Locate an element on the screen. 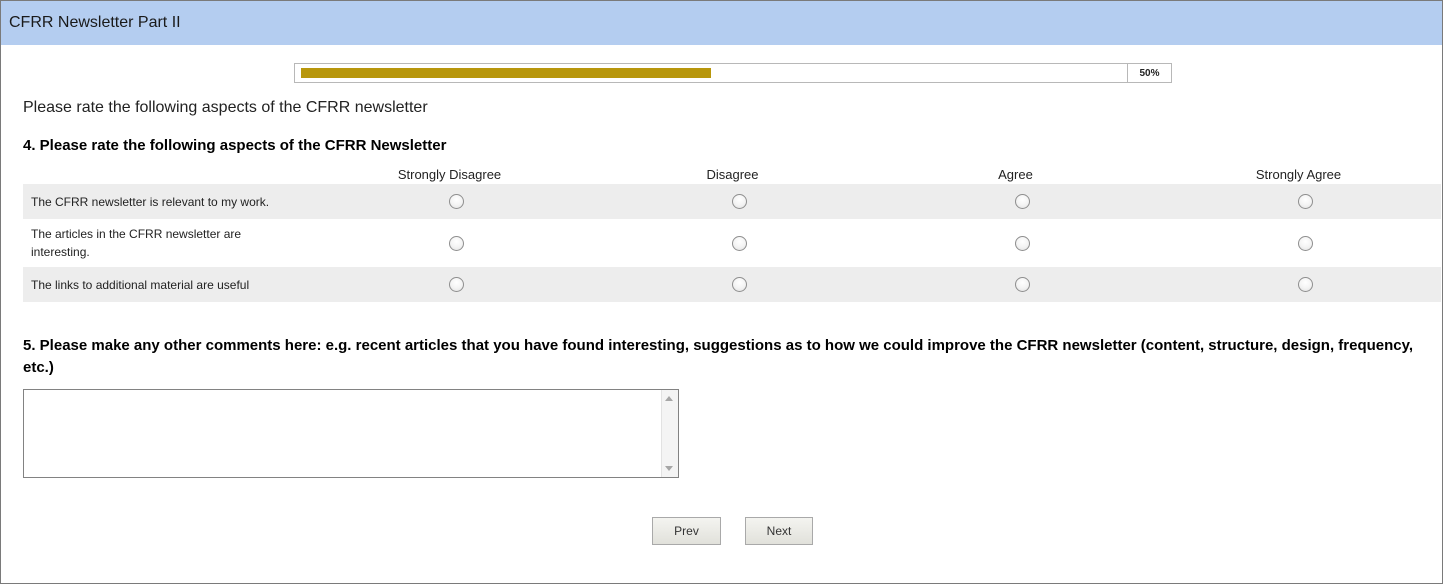 This screenshot has height=584, width=1443. column-strongly-disagree: Strongly Disagree is located at coordinates (449, 174).